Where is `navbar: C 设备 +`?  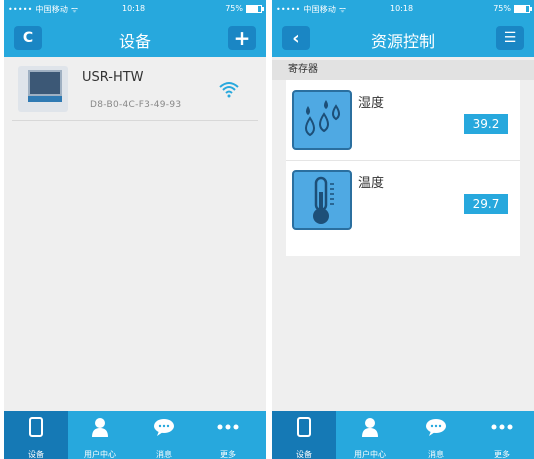
navbar: C 设备 + is located at coordinates (135, 37).